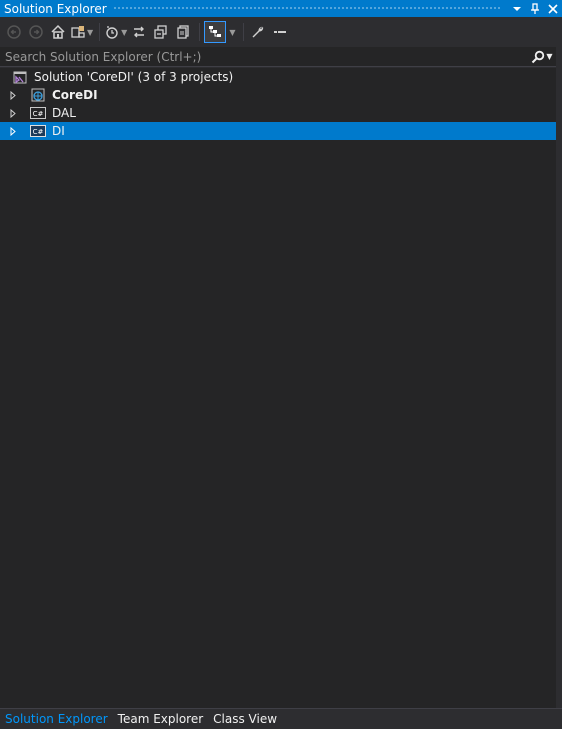  I want to click on show-all-files-icon, so click(183, 32).